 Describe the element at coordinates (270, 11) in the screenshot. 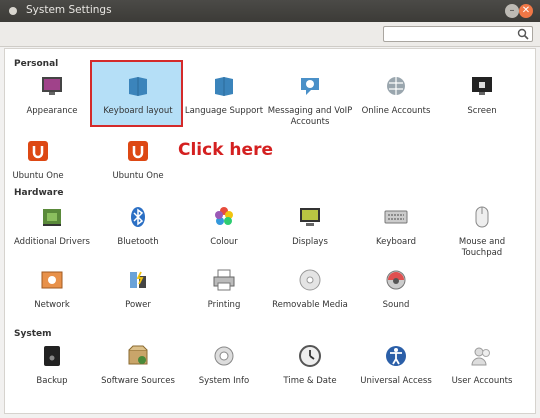

I see `title-bar: System Settings – ✕` at that location.